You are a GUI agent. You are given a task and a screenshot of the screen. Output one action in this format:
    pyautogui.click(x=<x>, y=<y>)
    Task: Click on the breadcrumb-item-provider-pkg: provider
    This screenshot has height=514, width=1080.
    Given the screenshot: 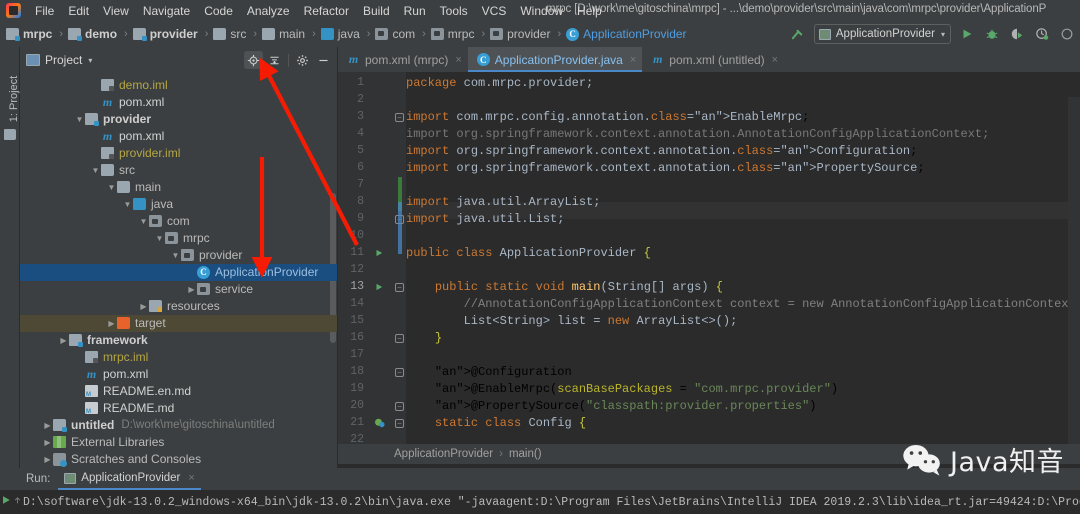 What is the action you would take?
    pyautogui.click(x=521, y=34)
    